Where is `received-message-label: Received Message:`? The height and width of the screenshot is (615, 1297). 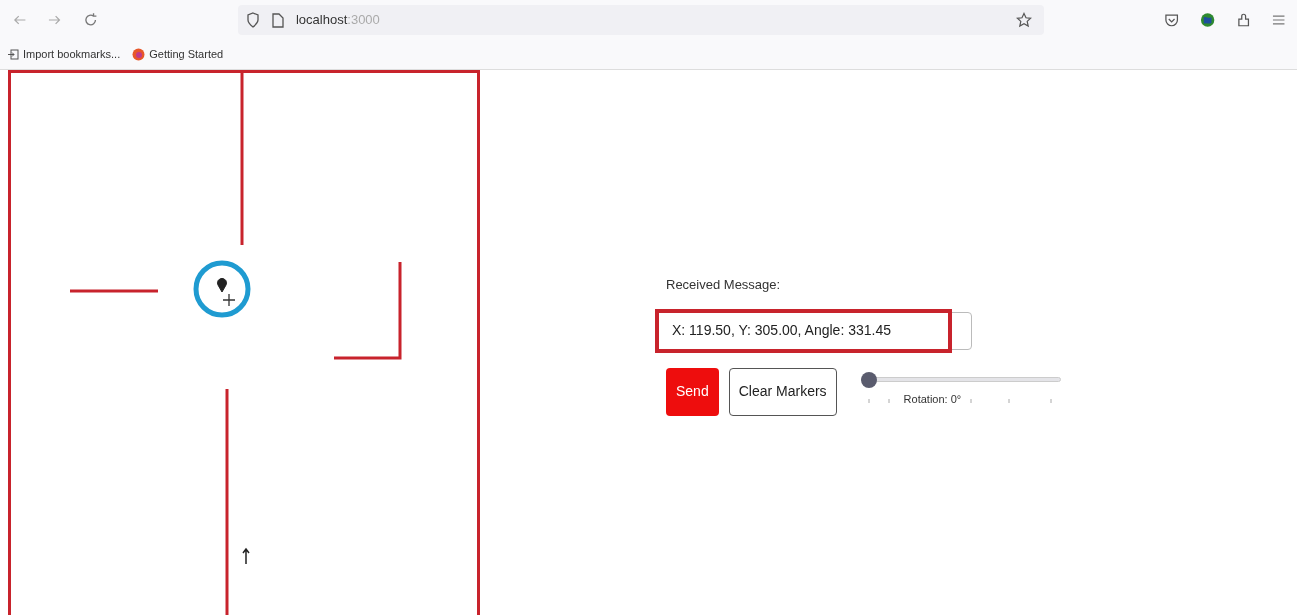 received-message-label: Received Message: is located at coordinates (724, 285).